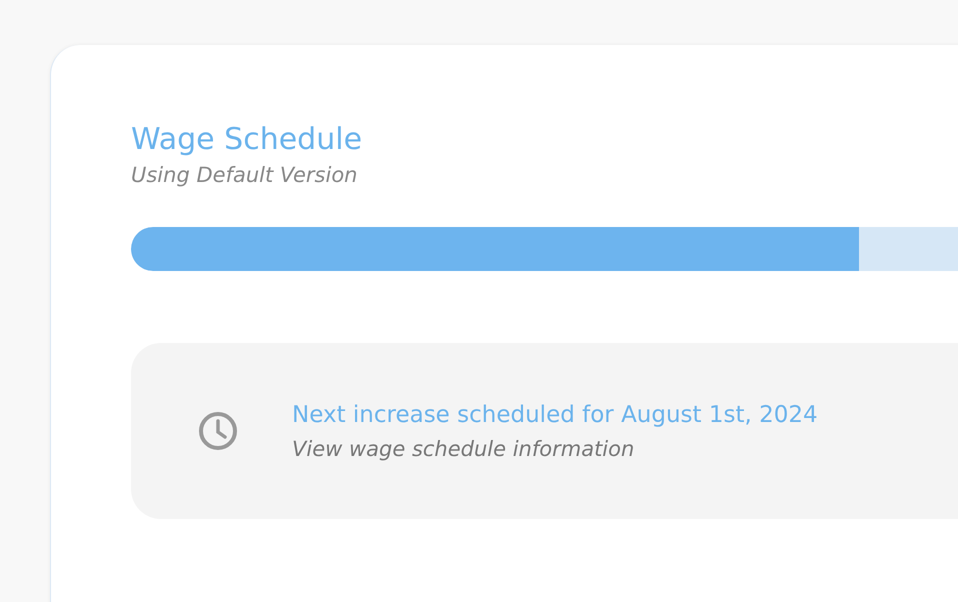 The width and height of the screenshot is (958, 602). I want to click on page-subtitle: Using Default Version, so click(244, 175).